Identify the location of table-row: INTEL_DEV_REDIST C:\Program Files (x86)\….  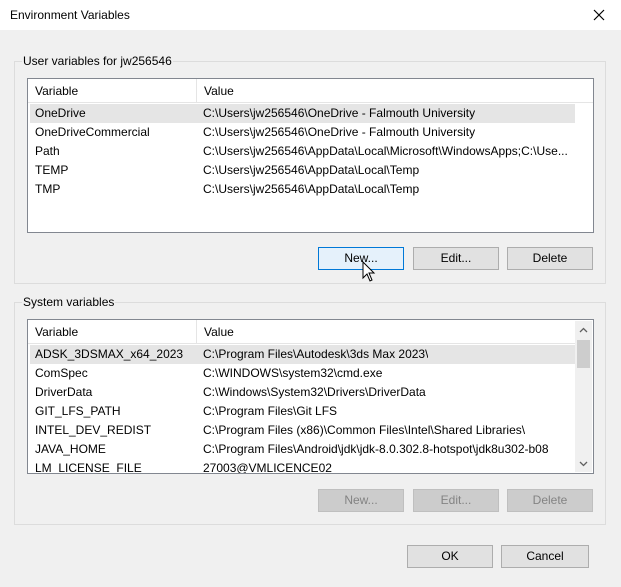
(302, 430).